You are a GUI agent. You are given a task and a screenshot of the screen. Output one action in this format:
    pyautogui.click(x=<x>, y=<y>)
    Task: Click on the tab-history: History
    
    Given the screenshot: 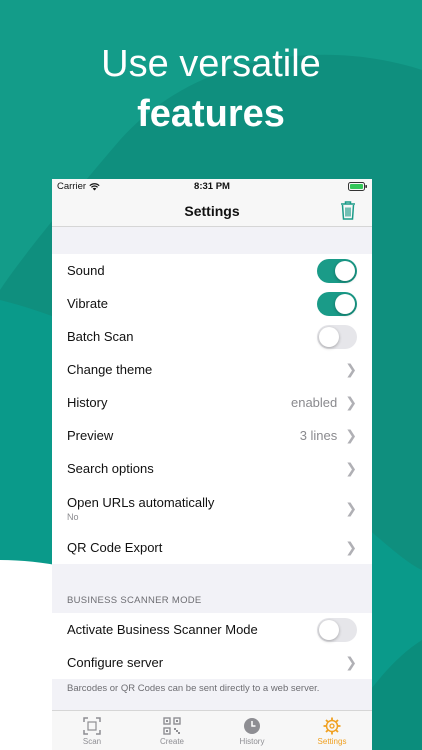 What is the action you would take?
    pyautogui.click(x=252, y=730)
    